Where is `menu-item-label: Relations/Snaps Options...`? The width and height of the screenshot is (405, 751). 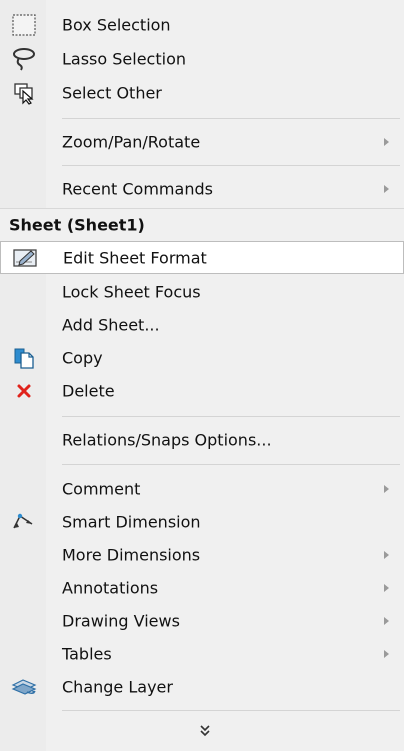
menu-item-label: Relations/Snaps Options... is located at coordinates (167, 439).